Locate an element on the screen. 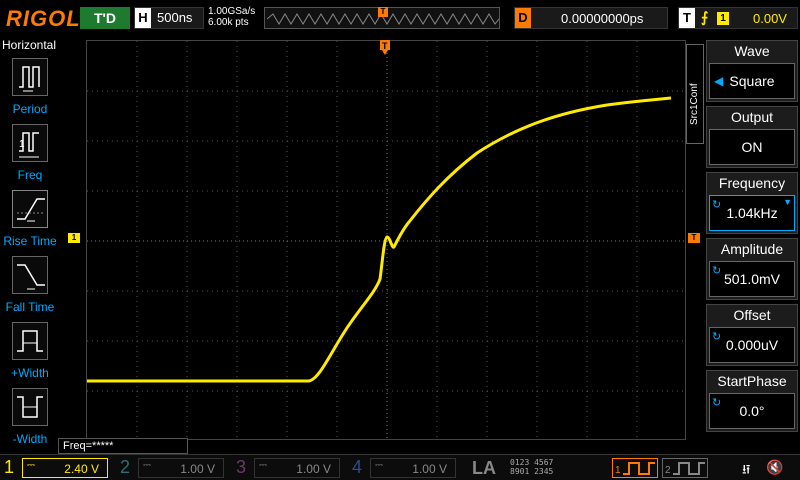  source1-config-tab: Src1Conf is located at coordinates (695, 94).